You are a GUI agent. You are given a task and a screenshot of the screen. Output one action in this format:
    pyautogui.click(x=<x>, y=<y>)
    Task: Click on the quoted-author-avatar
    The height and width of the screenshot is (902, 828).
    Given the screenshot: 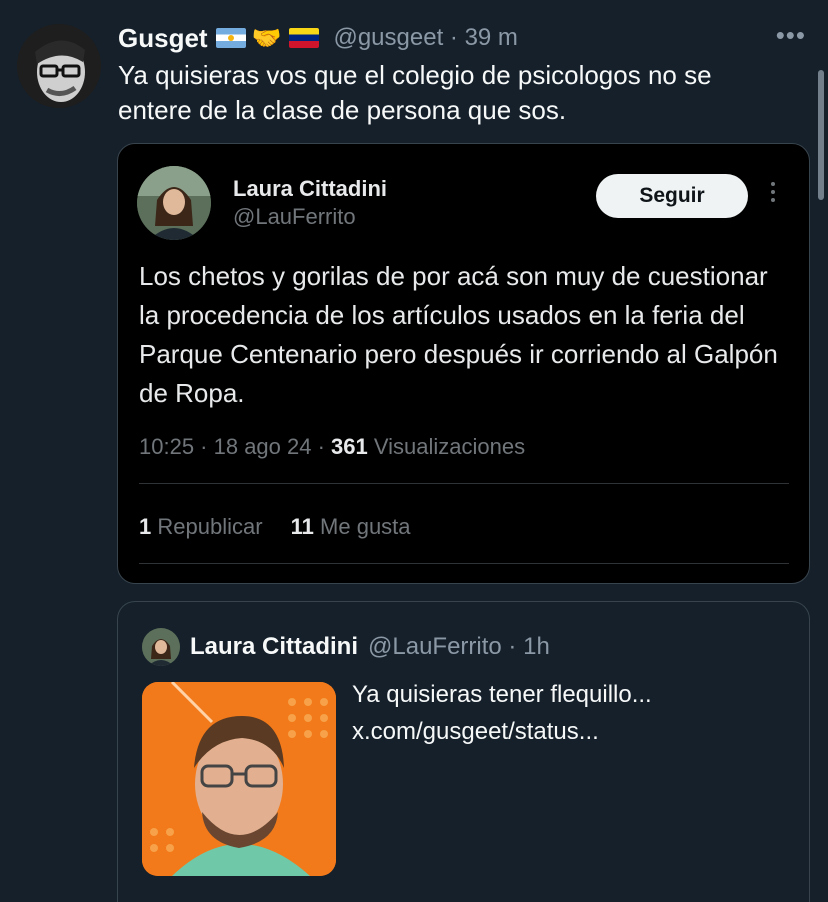 What is the action you would take?
    pyautogui.click(x=174, y=203)
    